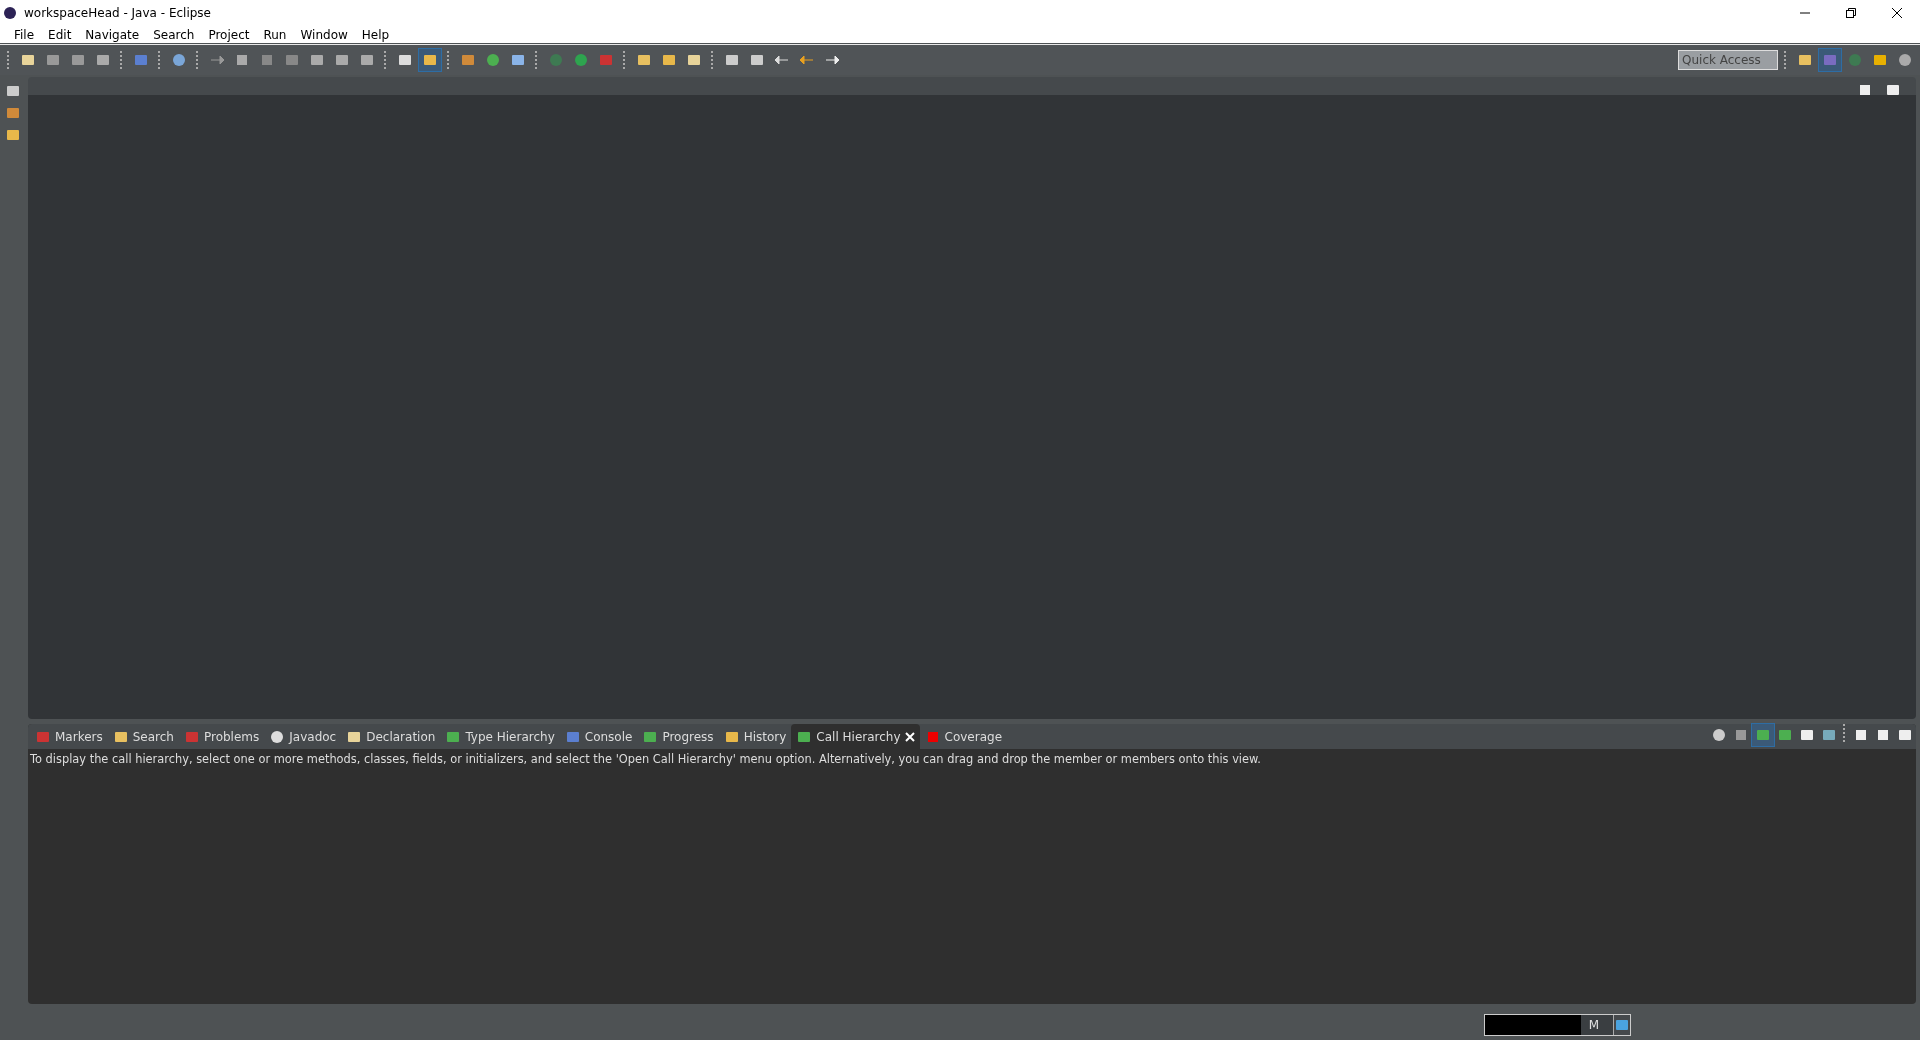 The height and width of the screenshot is (1040, 1920). I want to click on menu-item: Search, so click(174, 34).